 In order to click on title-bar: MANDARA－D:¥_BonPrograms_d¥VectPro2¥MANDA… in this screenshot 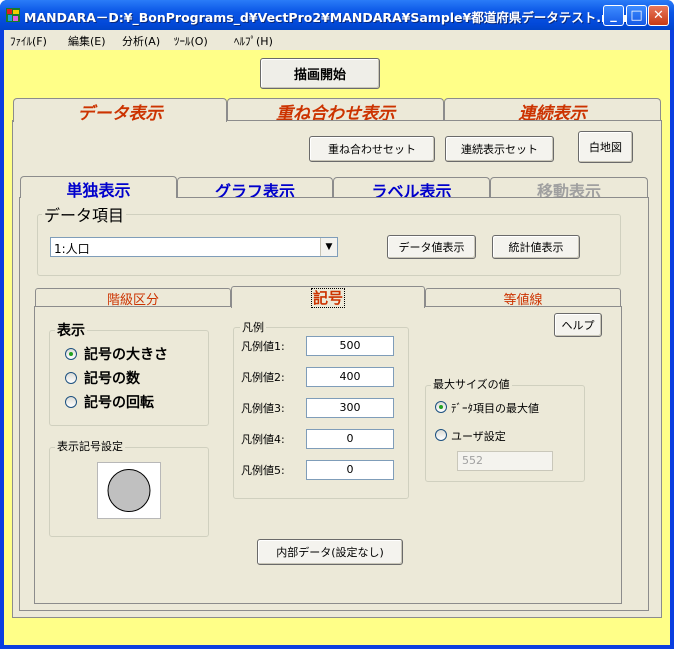, I will do `click(337, 15)`.